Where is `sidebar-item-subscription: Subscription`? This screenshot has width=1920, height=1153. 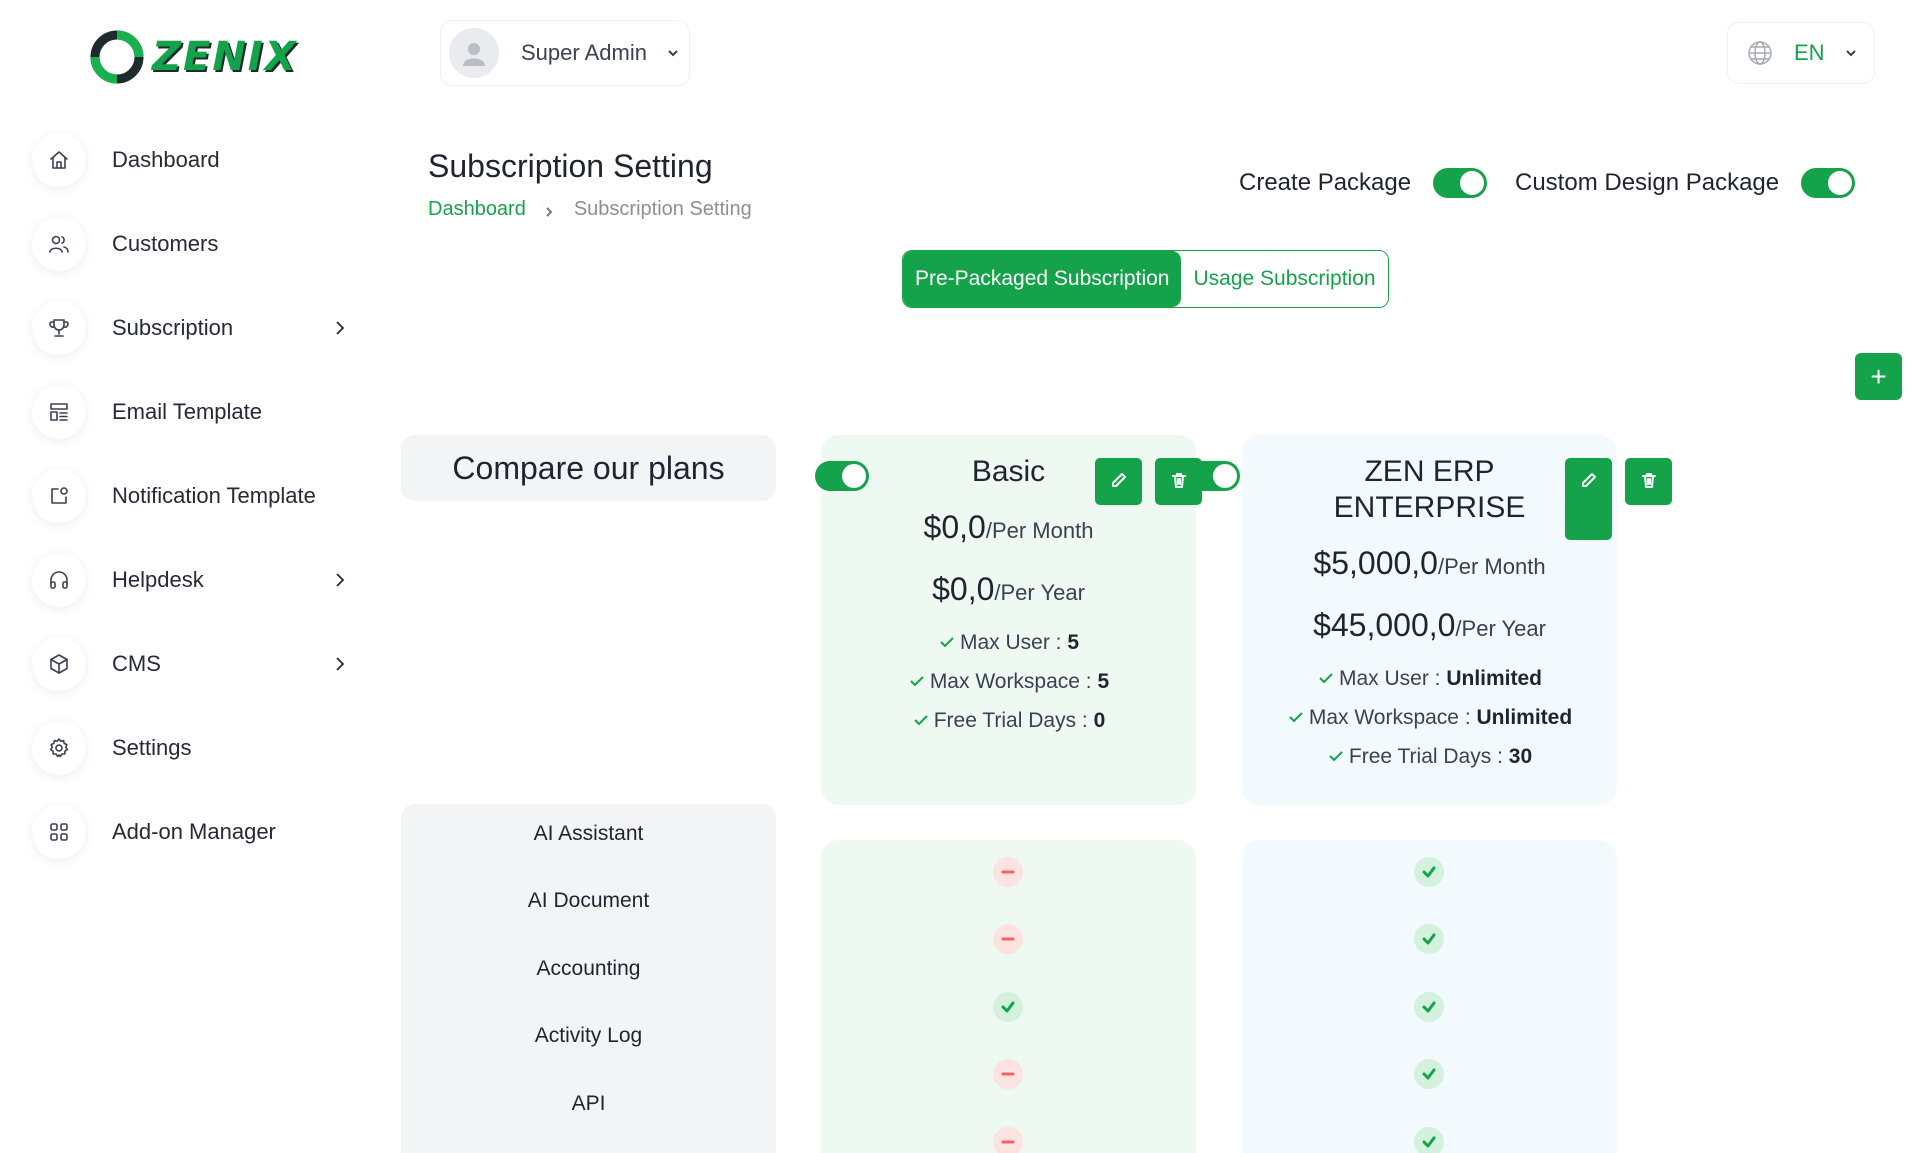
sidebar-item-subscription: Subscription is located at coordinates (192, 328).